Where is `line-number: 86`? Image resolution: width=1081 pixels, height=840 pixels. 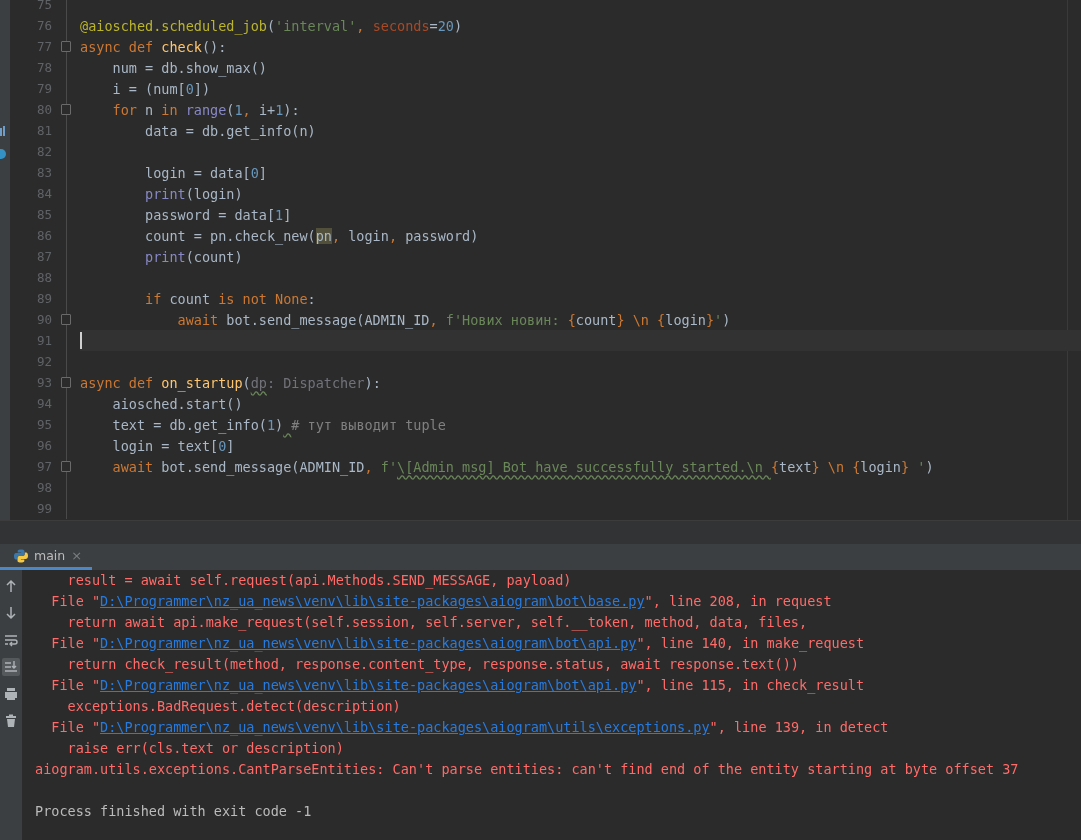
line-number: 86 is located at coordinates (43, 235).